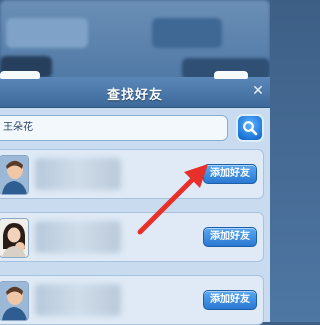  I want to click on dialog-title: 查找好友, so click(134, 95).